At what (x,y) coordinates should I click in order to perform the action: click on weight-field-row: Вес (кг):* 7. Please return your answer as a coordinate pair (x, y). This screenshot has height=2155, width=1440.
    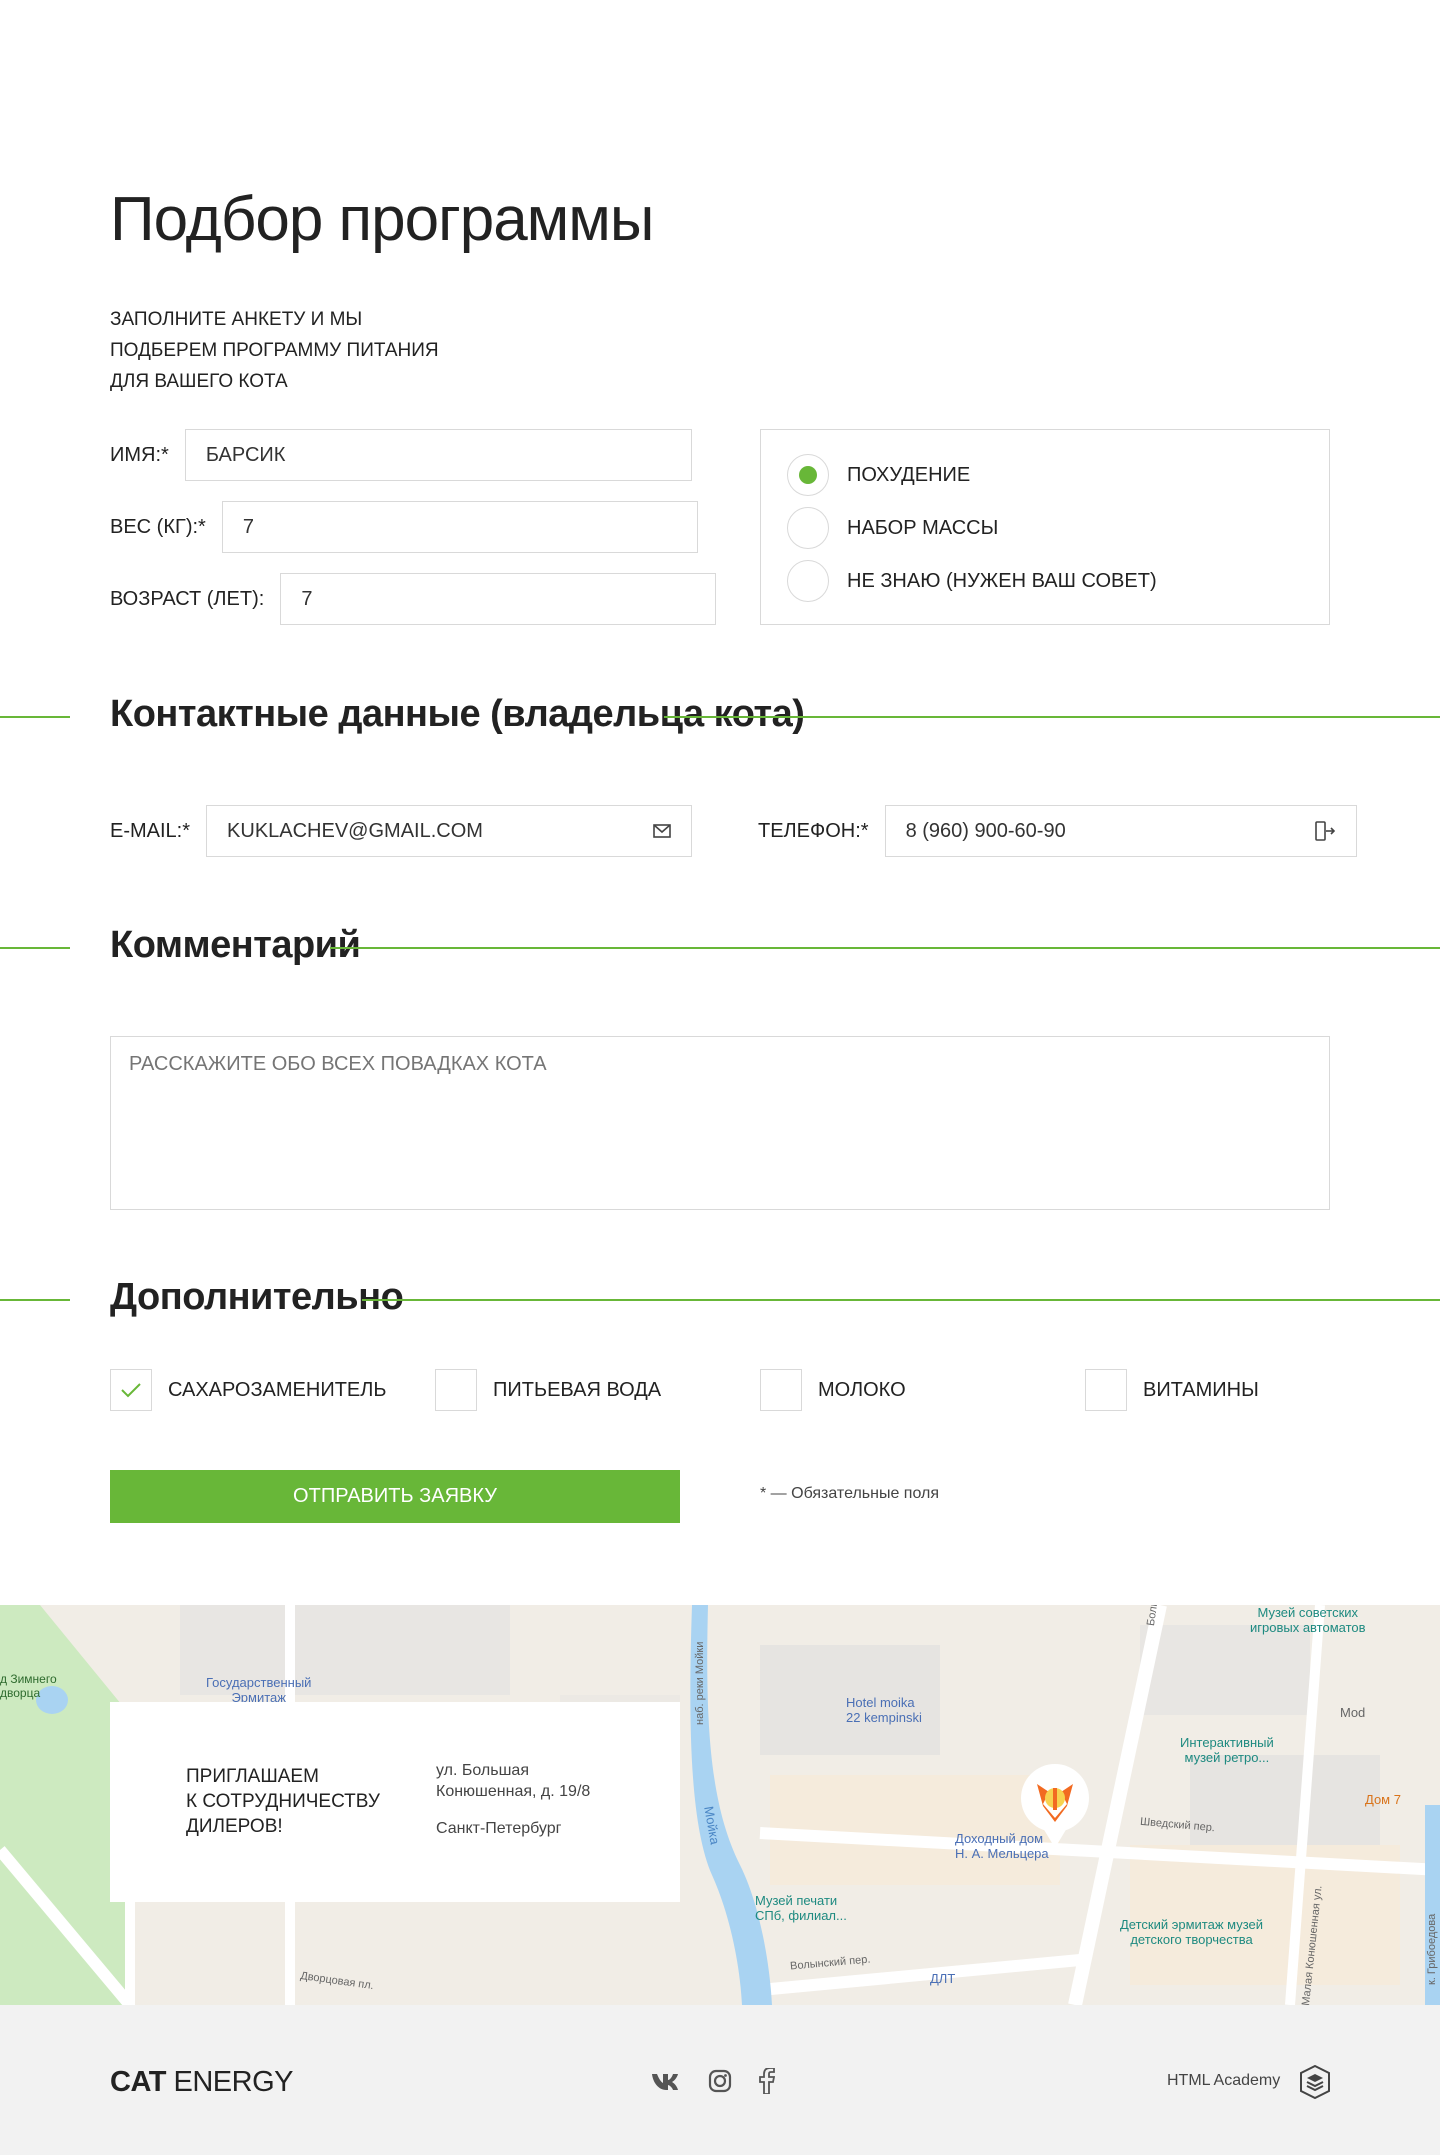
    Looking at the image, I should click on (404, 527).